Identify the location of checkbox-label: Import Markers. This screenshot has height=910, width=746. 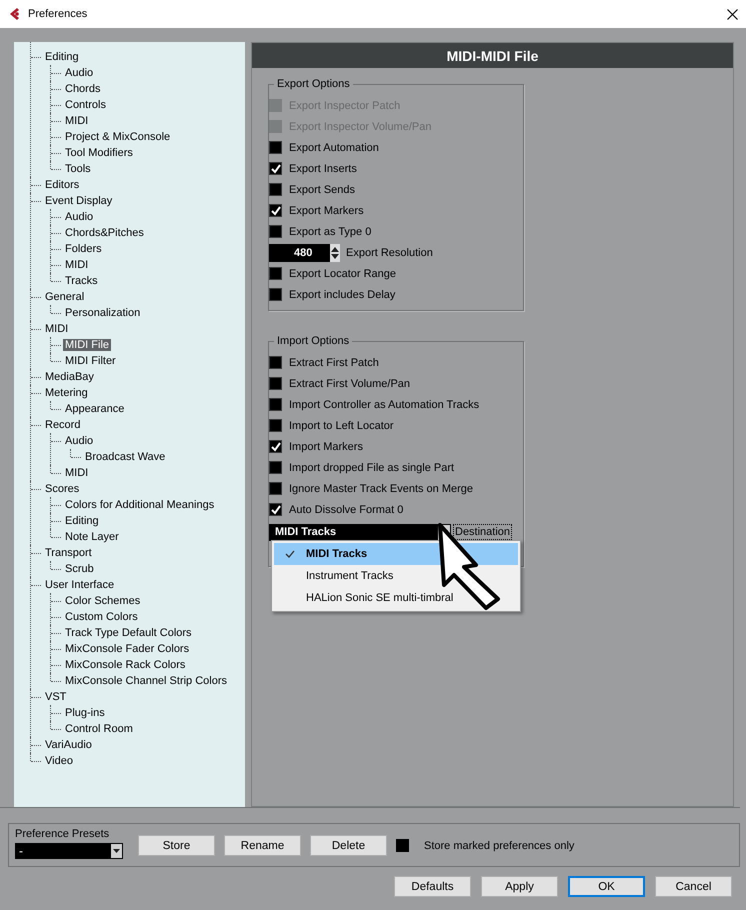
(326, 446).